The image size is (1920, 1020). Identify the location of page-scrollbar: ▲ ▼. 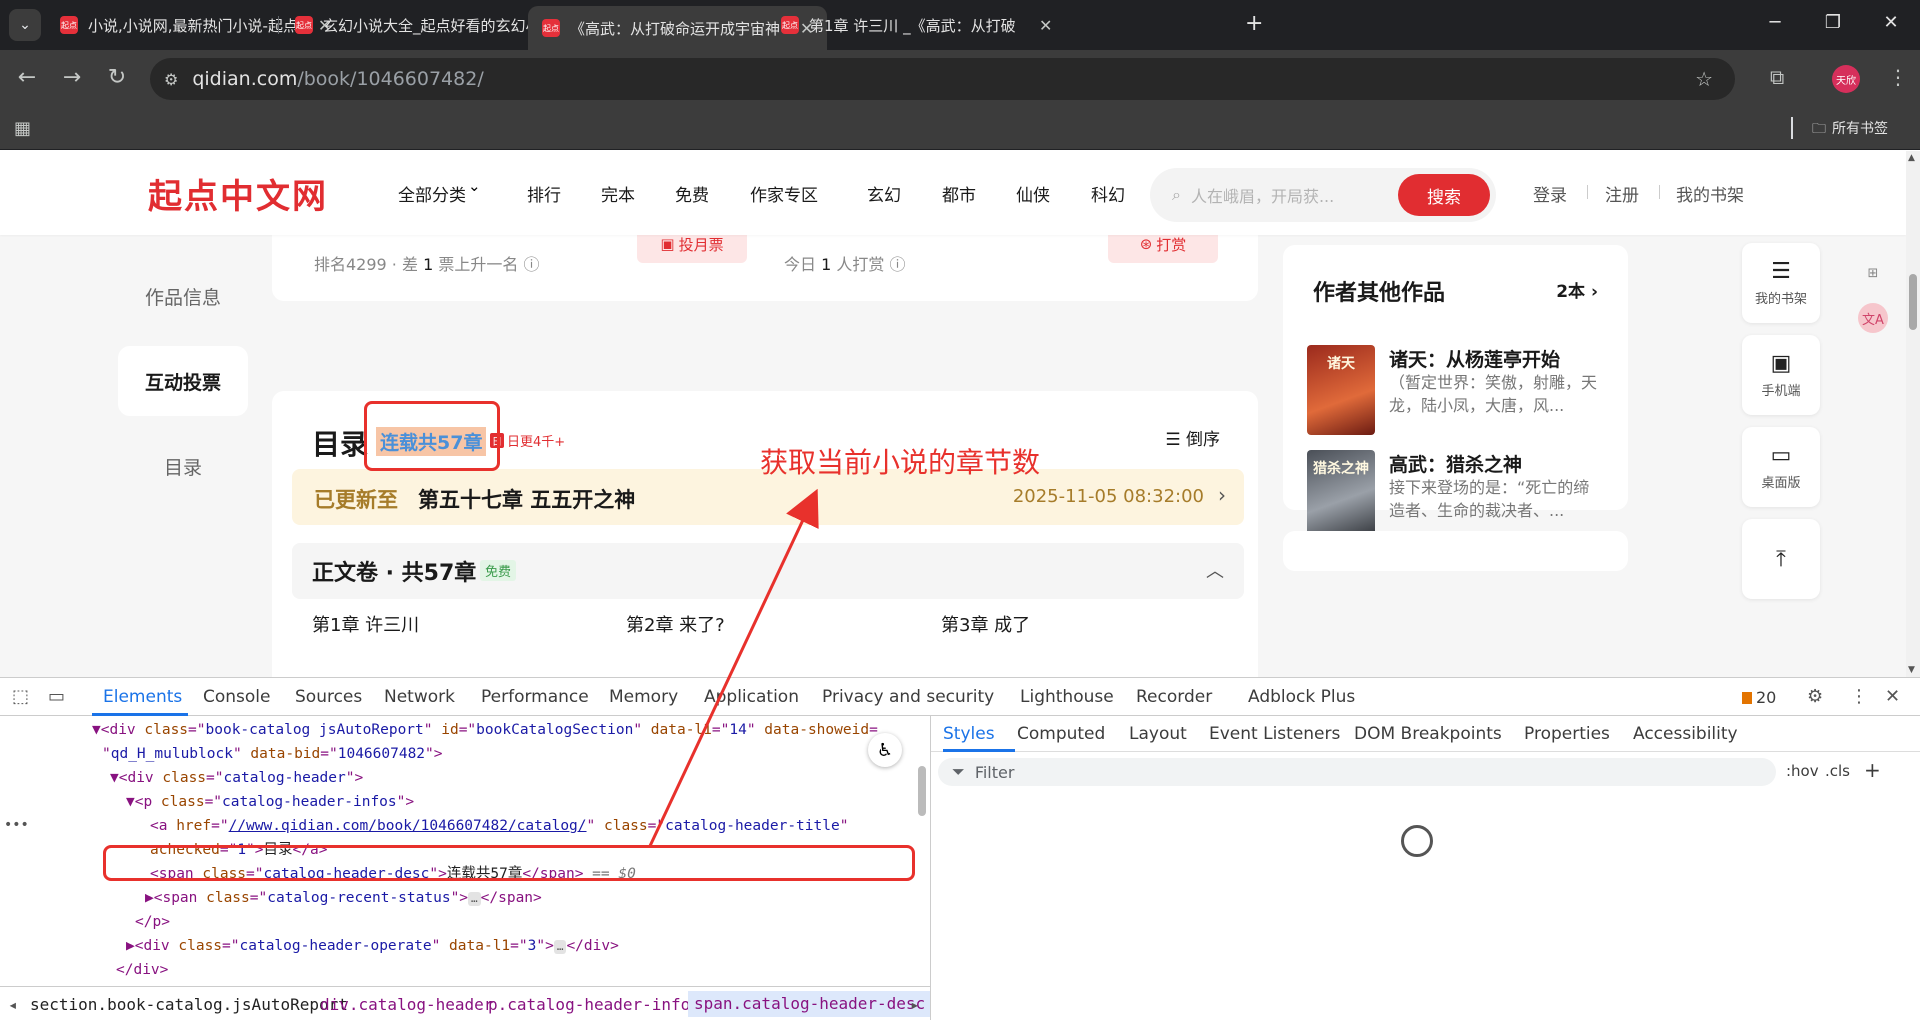
(1913, 414).